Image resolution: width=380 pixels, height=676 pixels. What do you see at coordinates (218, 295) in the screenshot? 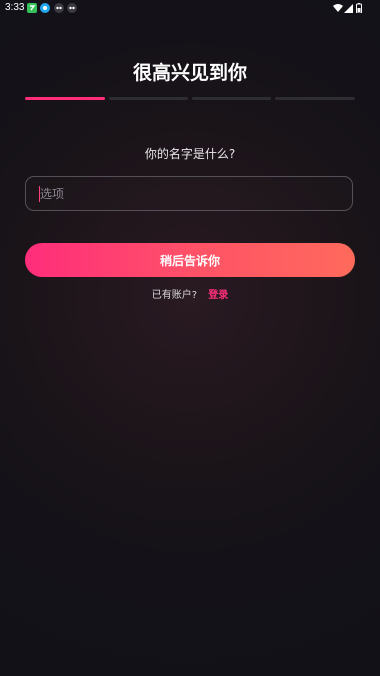
I see `login-link: 登录` at bounding box center [218, 295].